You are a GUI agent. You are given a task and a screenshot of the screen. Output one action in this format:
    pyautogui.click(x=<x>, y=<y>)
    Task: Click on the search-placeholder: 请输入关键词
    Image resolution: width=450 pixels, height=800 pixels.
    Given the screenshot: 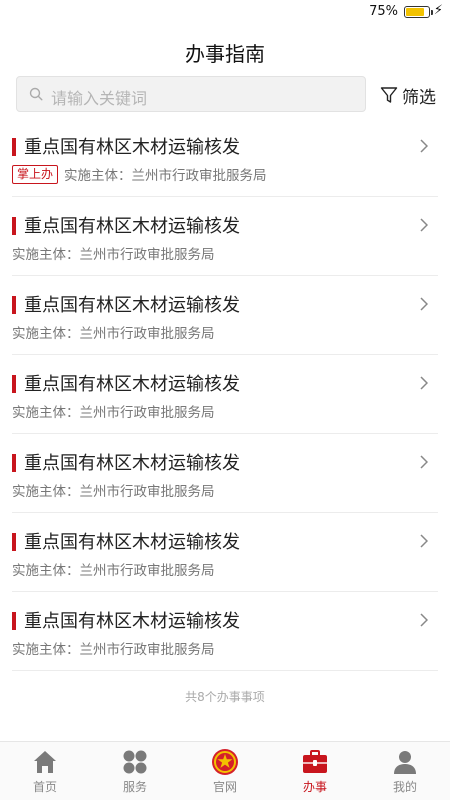 What is the action you would take?
    pyautogui.click(x=99, y=98)
    